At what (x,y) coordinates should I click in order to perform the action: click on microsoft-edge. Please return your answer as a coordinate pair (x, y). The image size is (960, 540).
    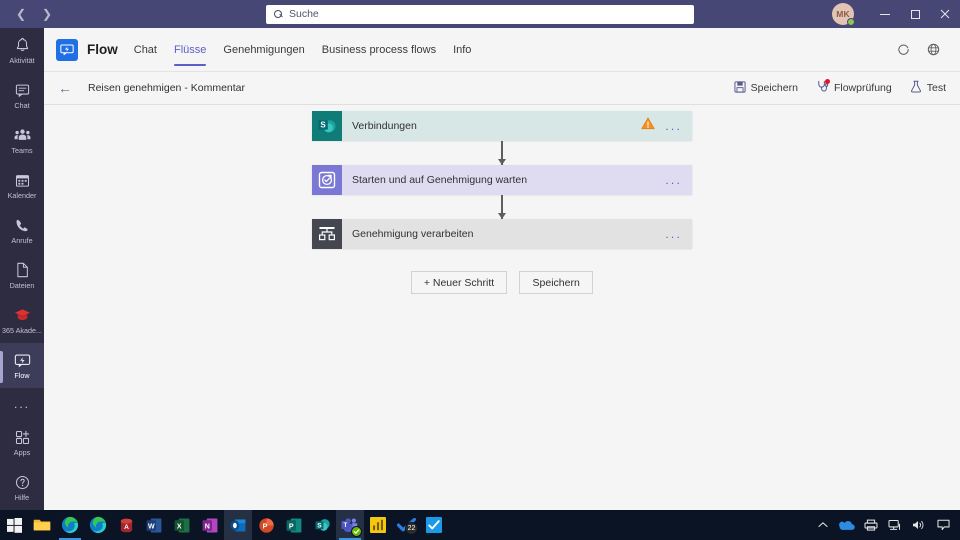
    Looking at the image, I should click on (70, 525).